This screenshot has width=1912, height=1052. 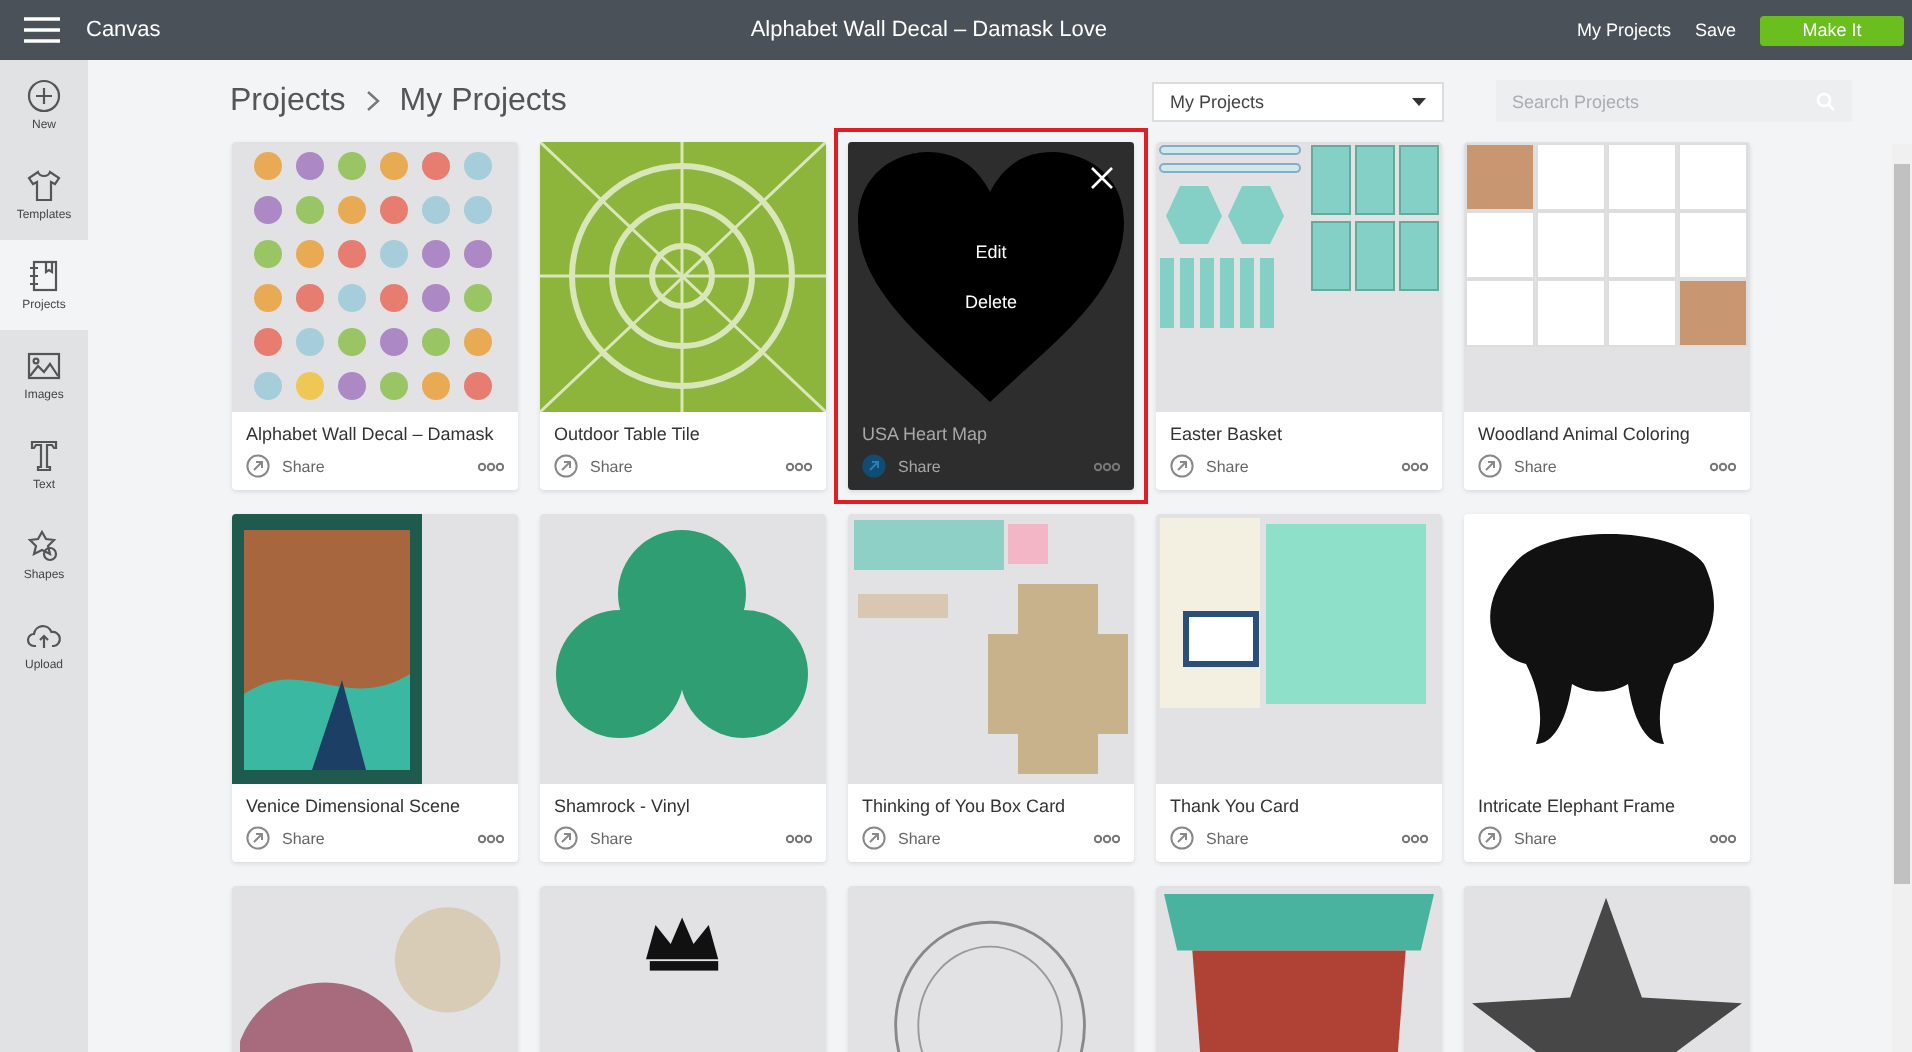 What do you see at coordinates (1299, 316) in the screenshot?
I see `project-card: Easter Basket Share` at bounding box center [1299, 316].